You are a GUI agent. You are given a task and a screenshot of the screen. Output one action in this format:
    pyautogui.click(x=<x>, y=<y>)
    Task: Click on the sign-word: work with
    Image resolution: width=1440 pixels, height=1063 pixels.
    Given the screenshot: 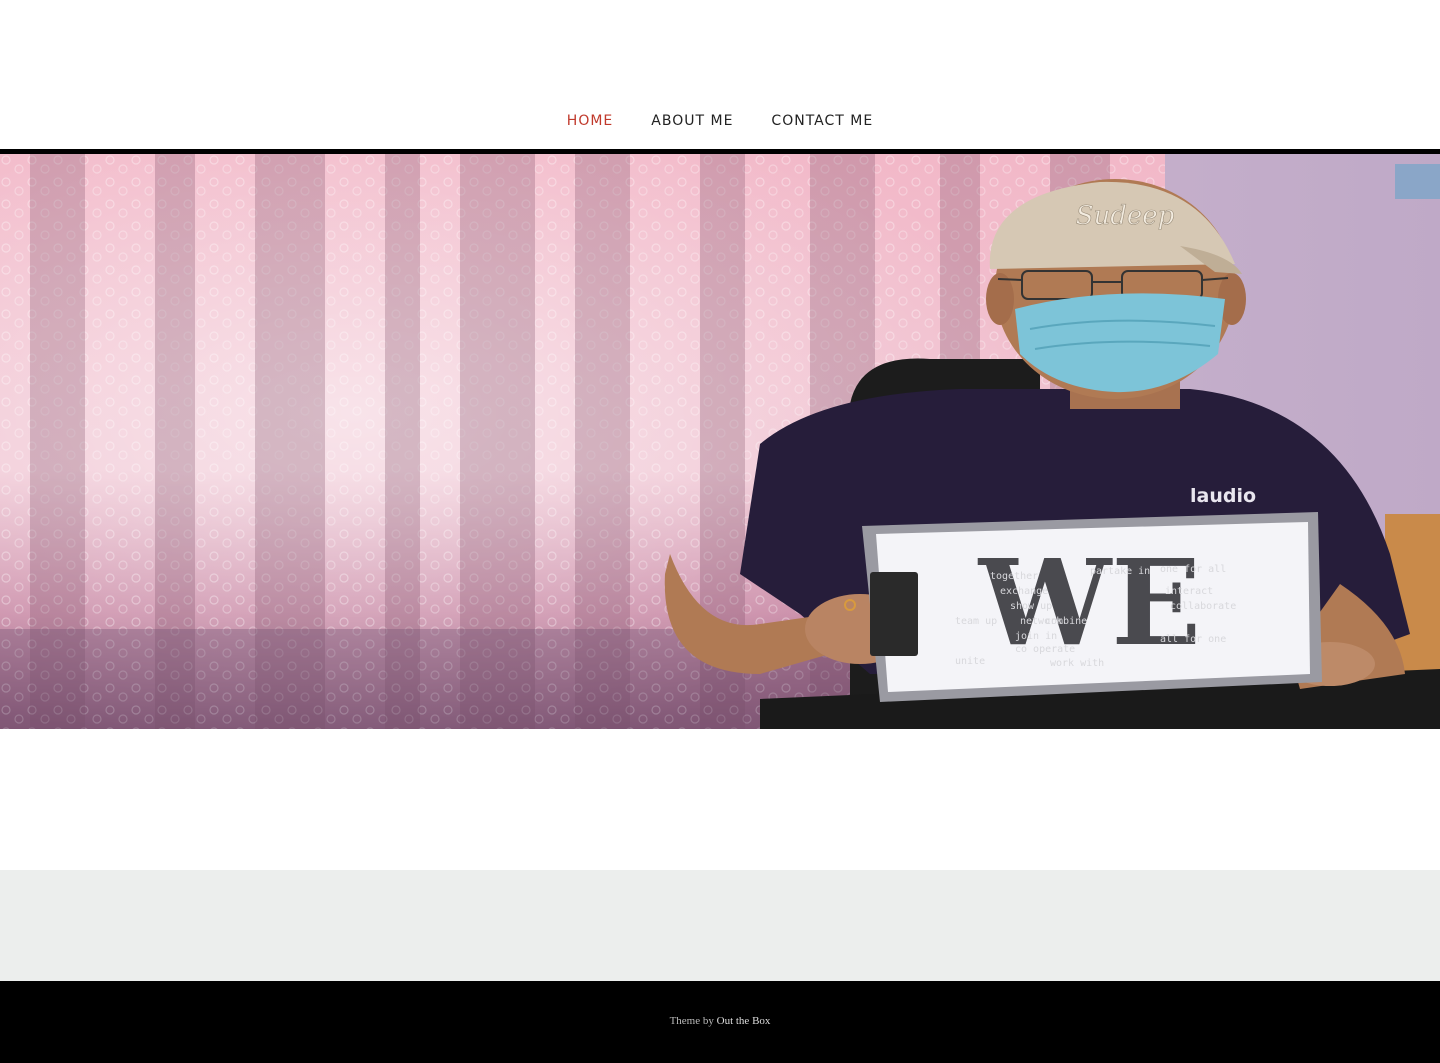 What is the action you would take?
    pyautogui.click(x=1077, y=663)
    